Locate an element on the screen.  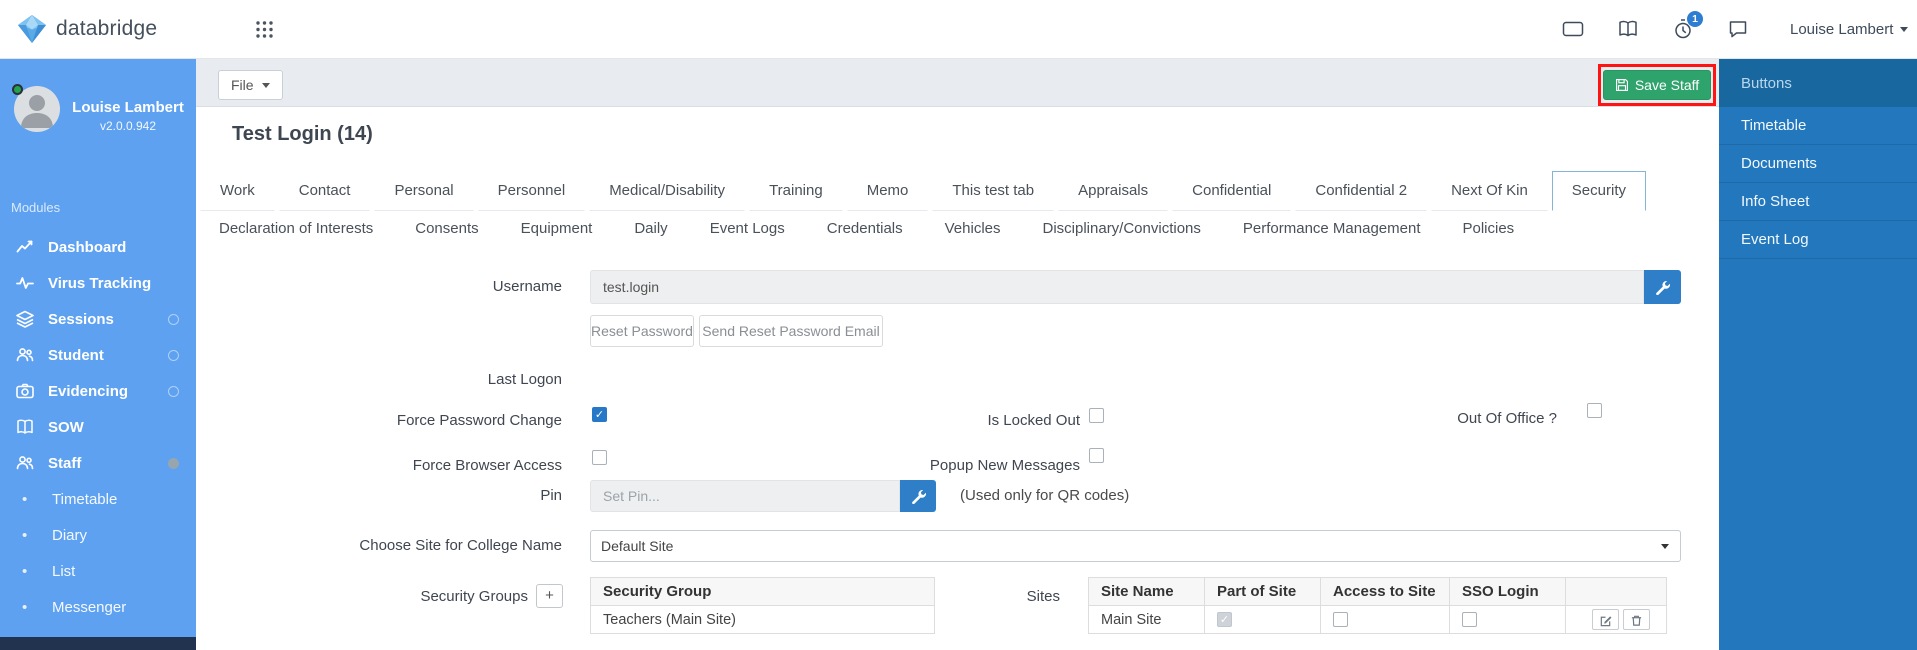
tab-personal: Personal is located at coordinates (424, 191).